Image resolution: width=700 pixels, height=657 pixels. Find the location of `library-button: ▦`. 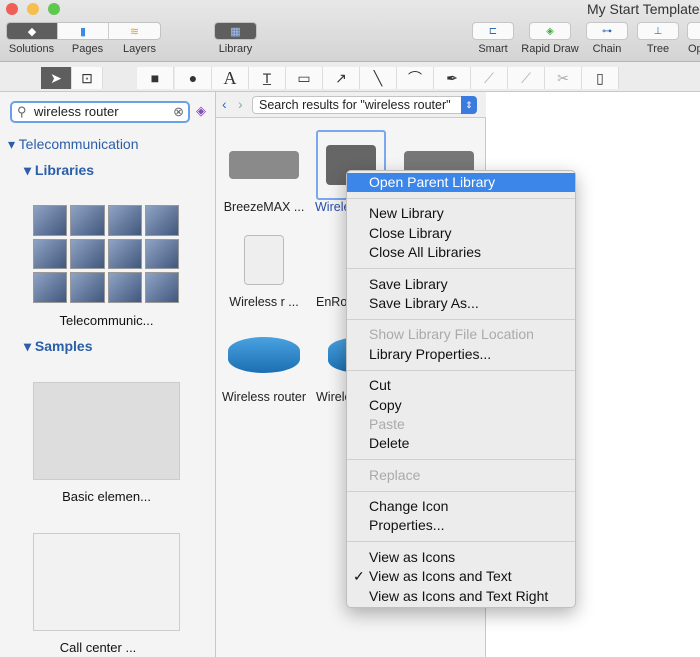

library-button: ▦ is located at coordinates (235, 31).